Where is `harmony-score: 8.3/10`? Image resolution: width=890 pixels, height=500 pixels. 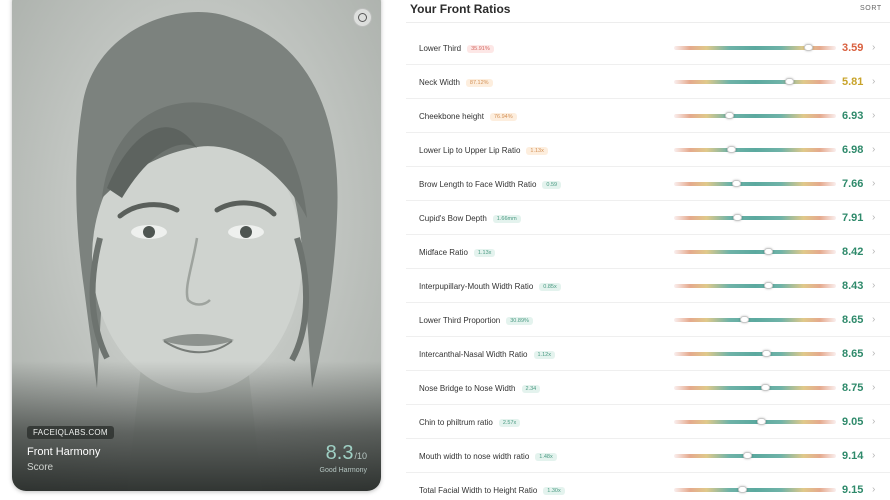 harmony-score: 8.3/10 is located at coordinates (346, 453).